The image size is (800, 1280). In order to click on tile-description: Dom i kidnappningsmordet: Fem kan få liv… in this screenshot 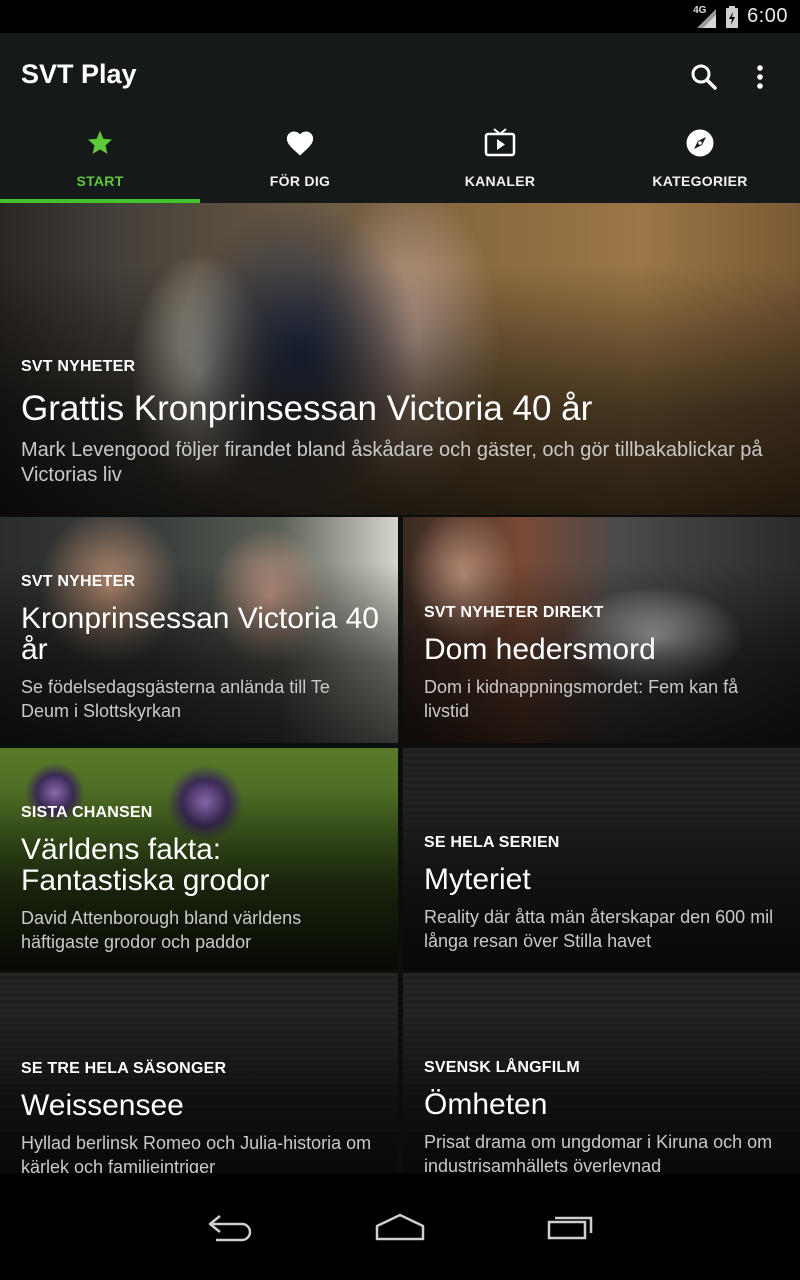, I will do `click(581, 699)`.